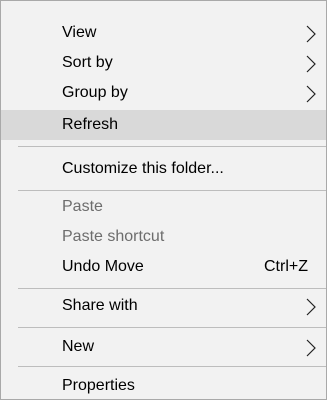 This screenshot has height=400, width=327. I want to click on menu-item-label: Sort by, so click(87, 62).